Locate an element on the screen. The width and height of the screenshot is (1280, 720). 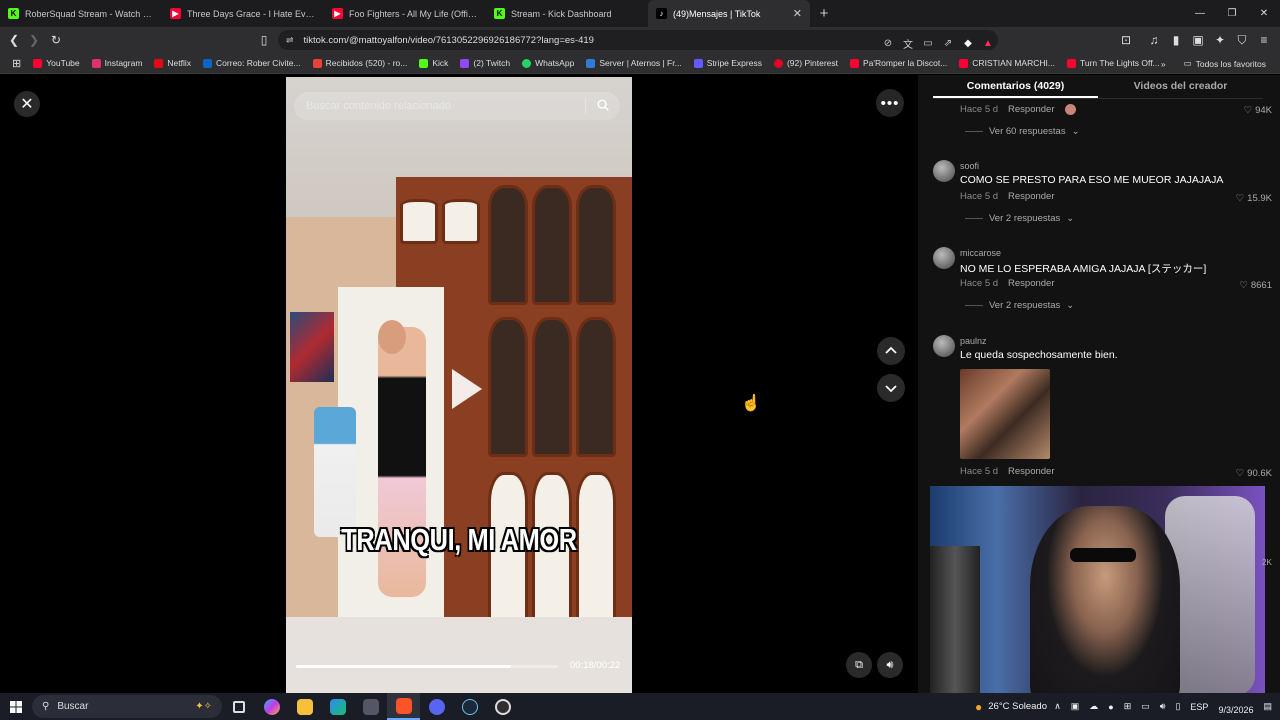
previous-video-button is located at coordinates (891, 351).